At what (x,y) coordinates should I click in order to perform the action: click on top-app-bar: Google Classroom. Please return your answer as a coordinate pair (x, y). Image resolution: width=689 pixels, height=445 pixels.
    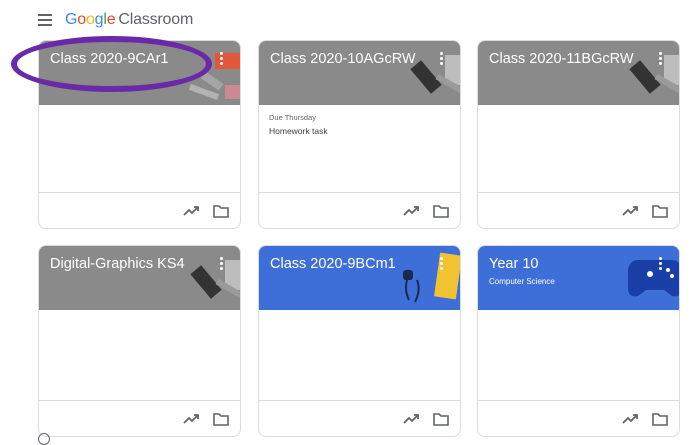
    Looking at the image, I should click on (344, 20).